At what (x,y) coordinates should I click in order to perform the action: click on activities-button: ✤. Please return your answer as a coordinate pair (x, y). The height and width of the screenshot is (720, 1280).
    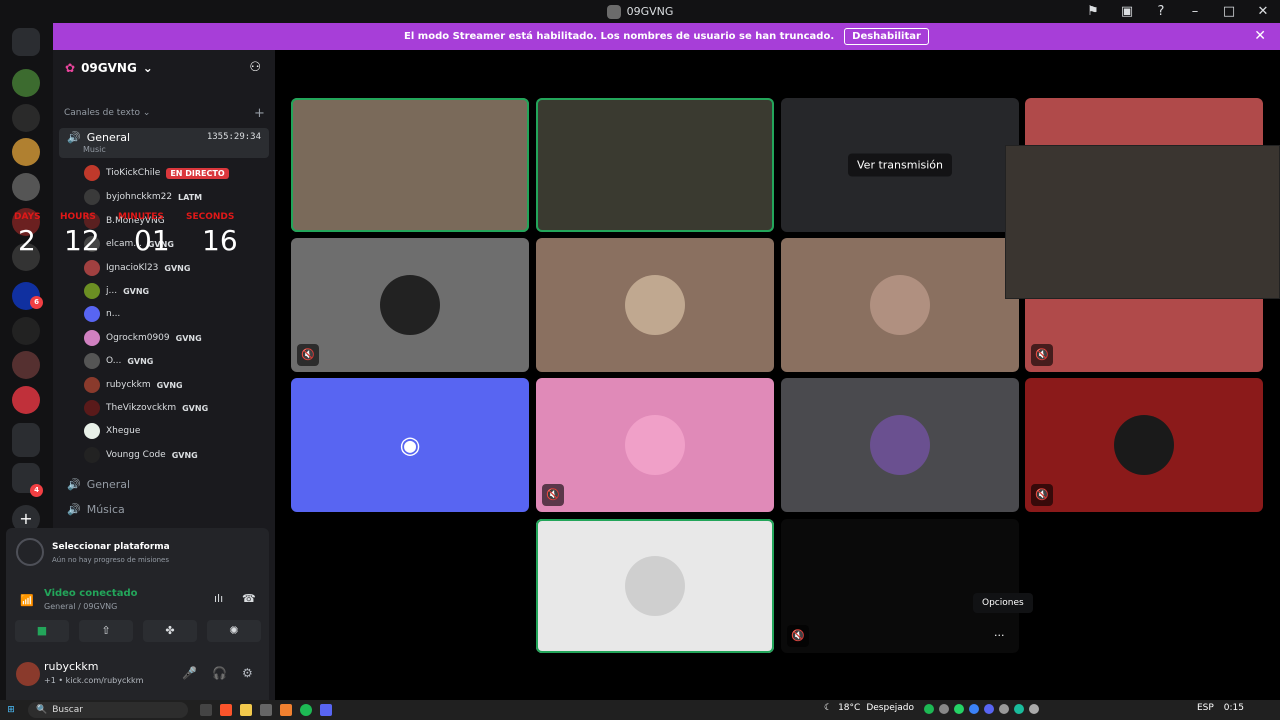
    Looking at the image, I should click on (170, 631).